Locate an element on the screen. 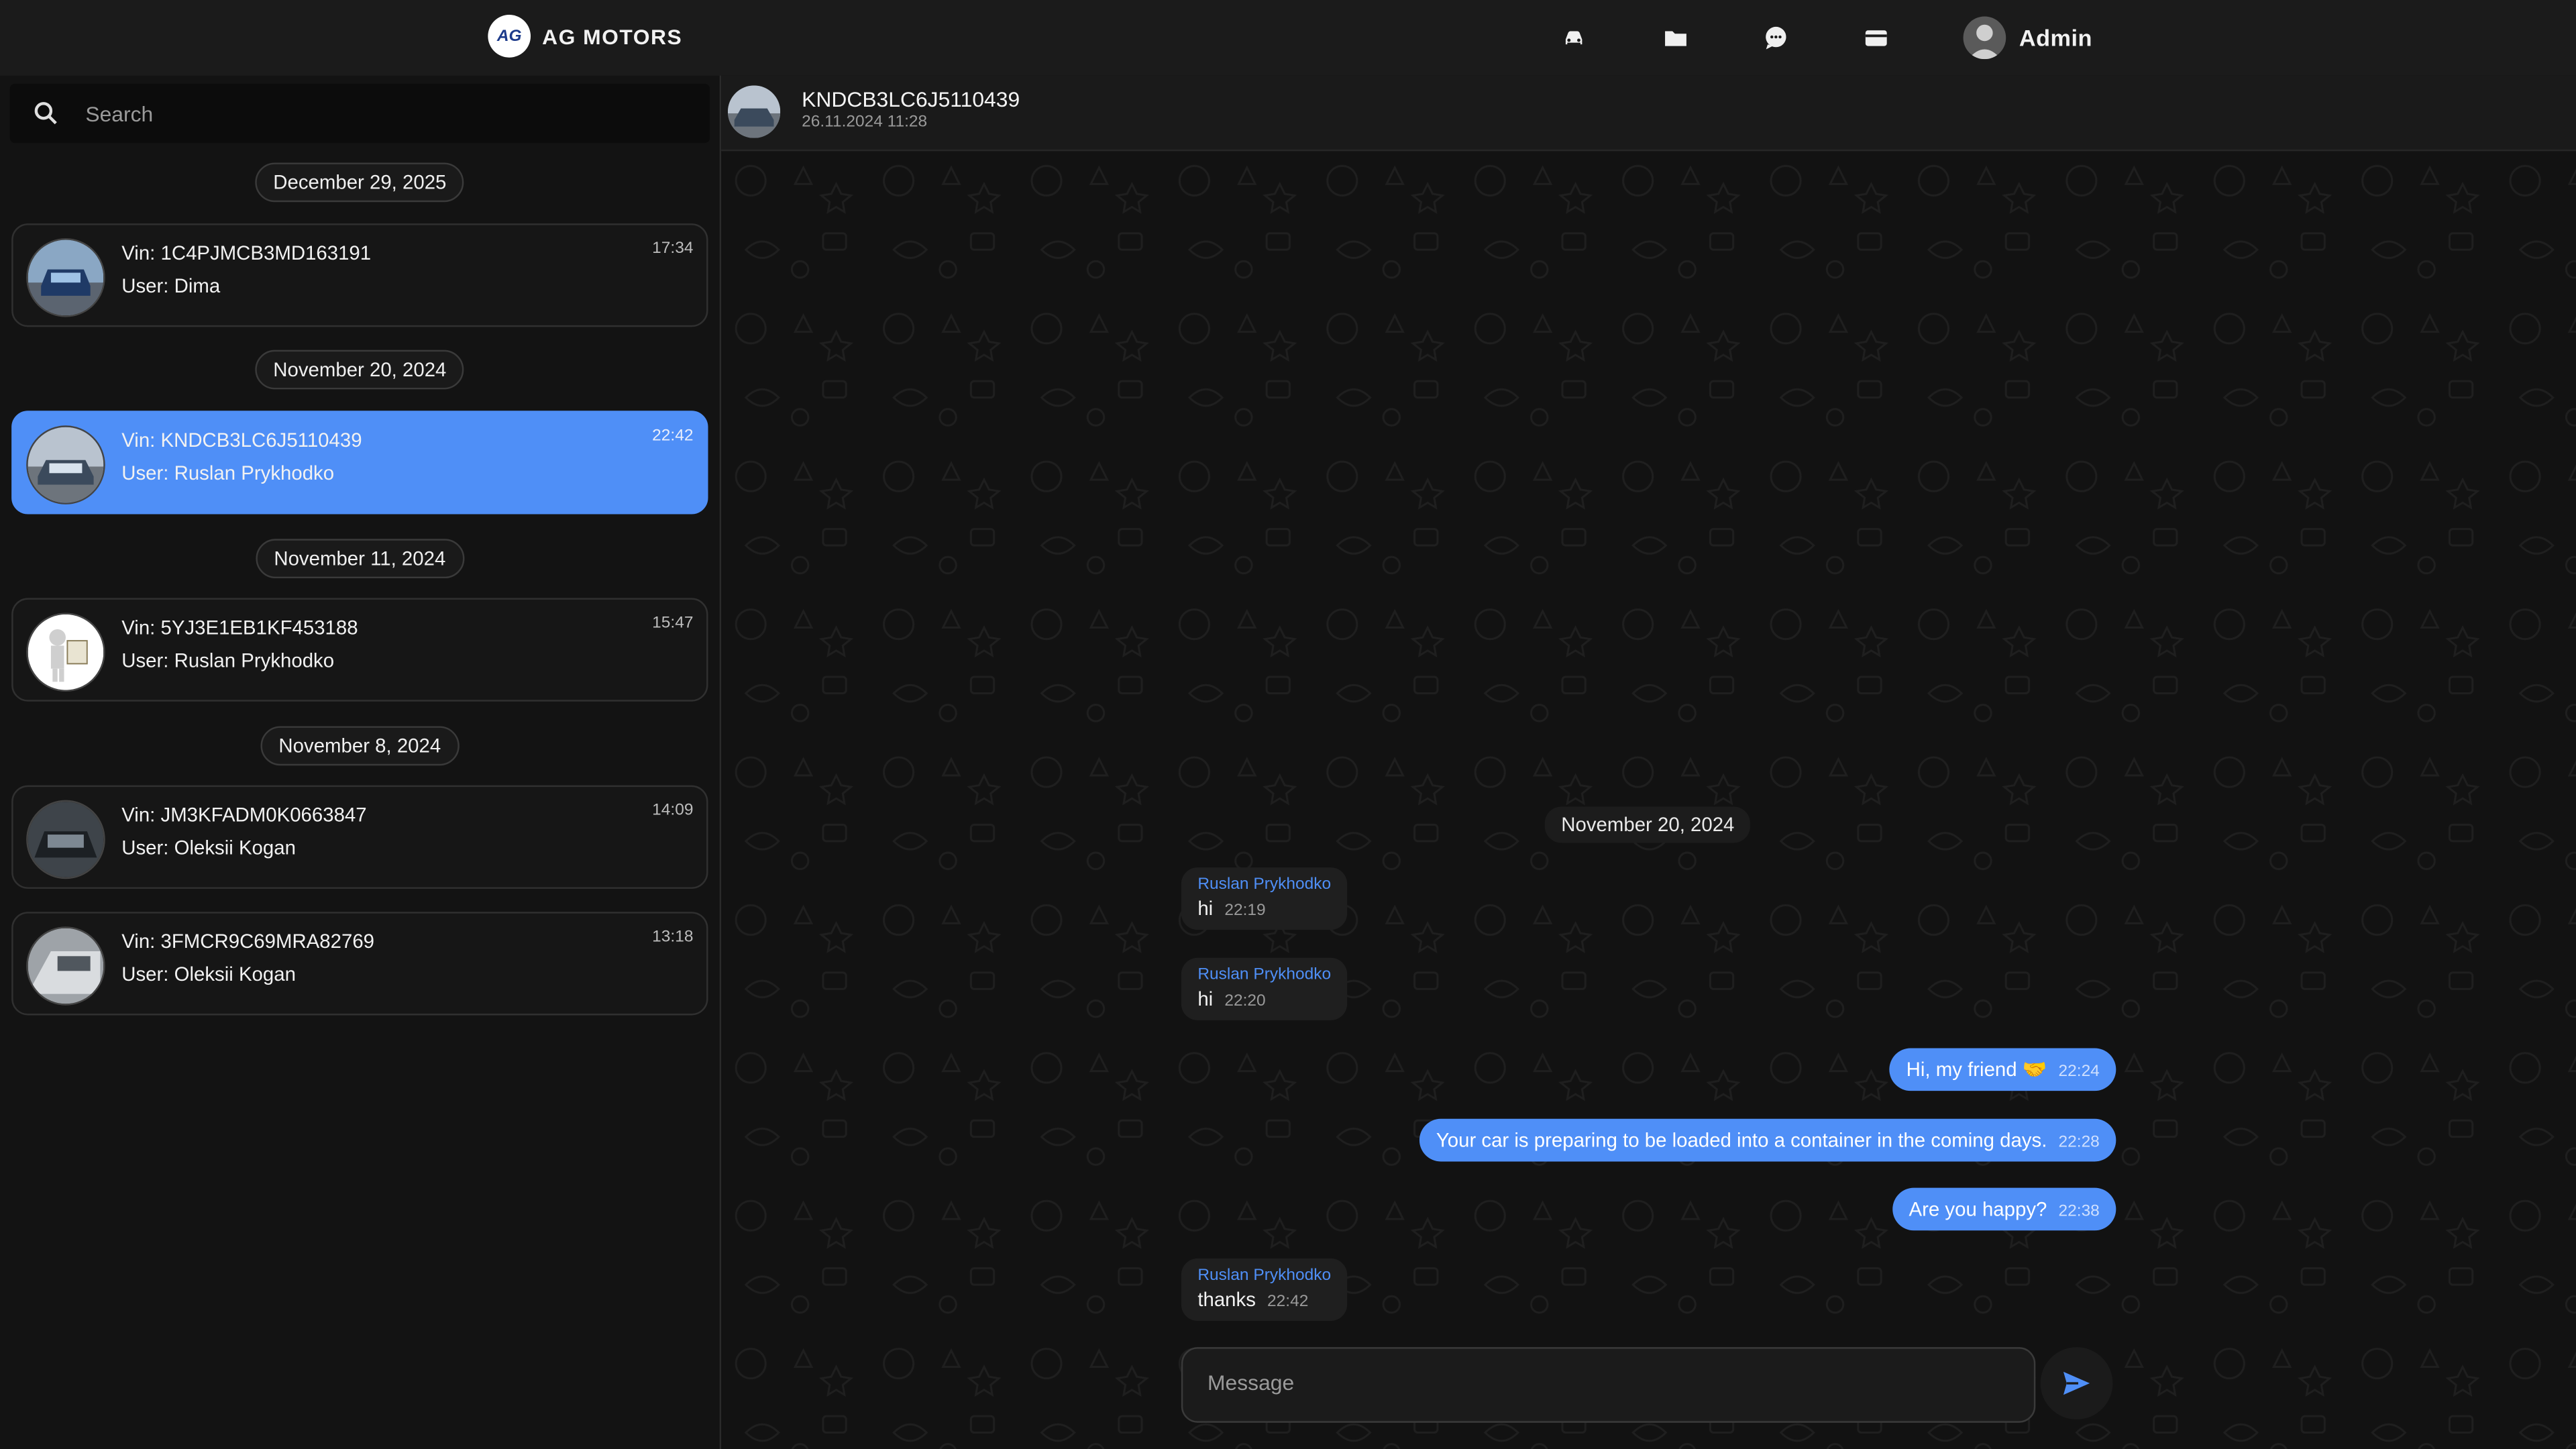 This screenshot has width=2576, height=1449. chat-time: 14:09 is located at coordinates (673, 811).